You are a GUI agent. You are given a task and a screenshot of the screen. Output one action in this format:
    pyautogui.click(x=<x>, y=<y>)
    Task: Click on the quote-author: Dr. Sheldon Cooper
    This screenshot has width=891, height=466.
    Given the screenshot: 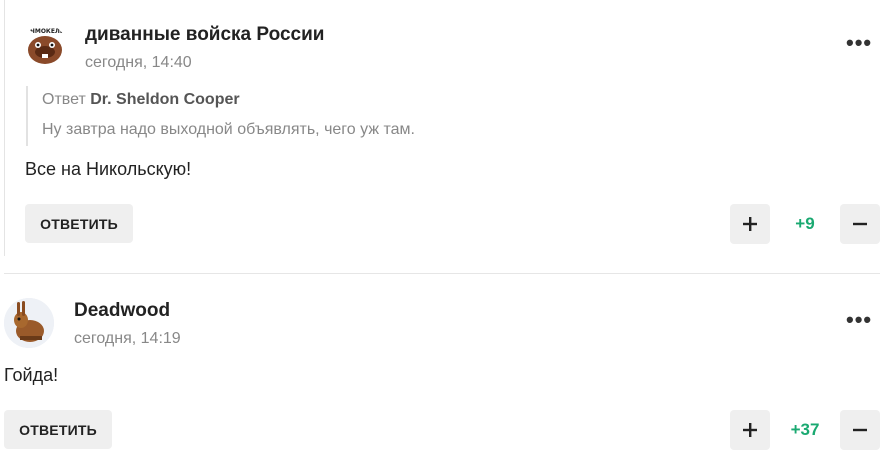 What is the action you would take?
    pyautogui.click(x=164, y=99)
    